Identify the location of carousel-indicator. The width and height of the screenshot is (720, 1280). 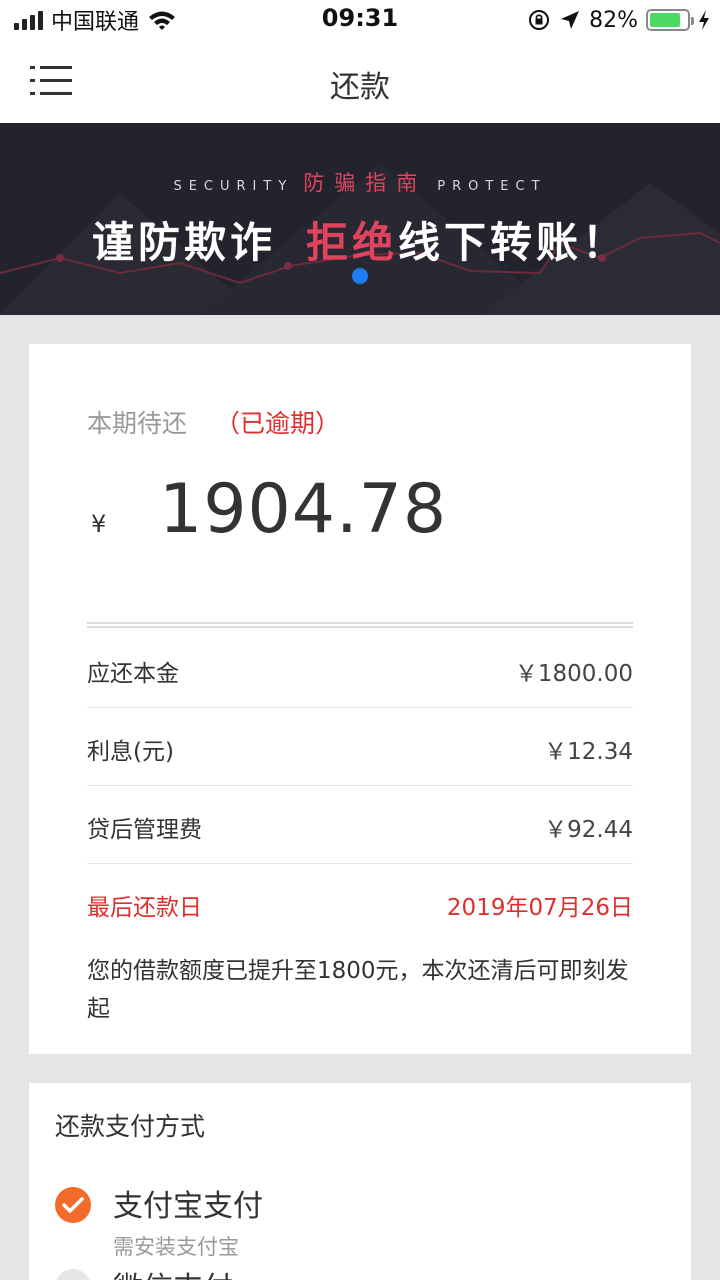
(360, 276).